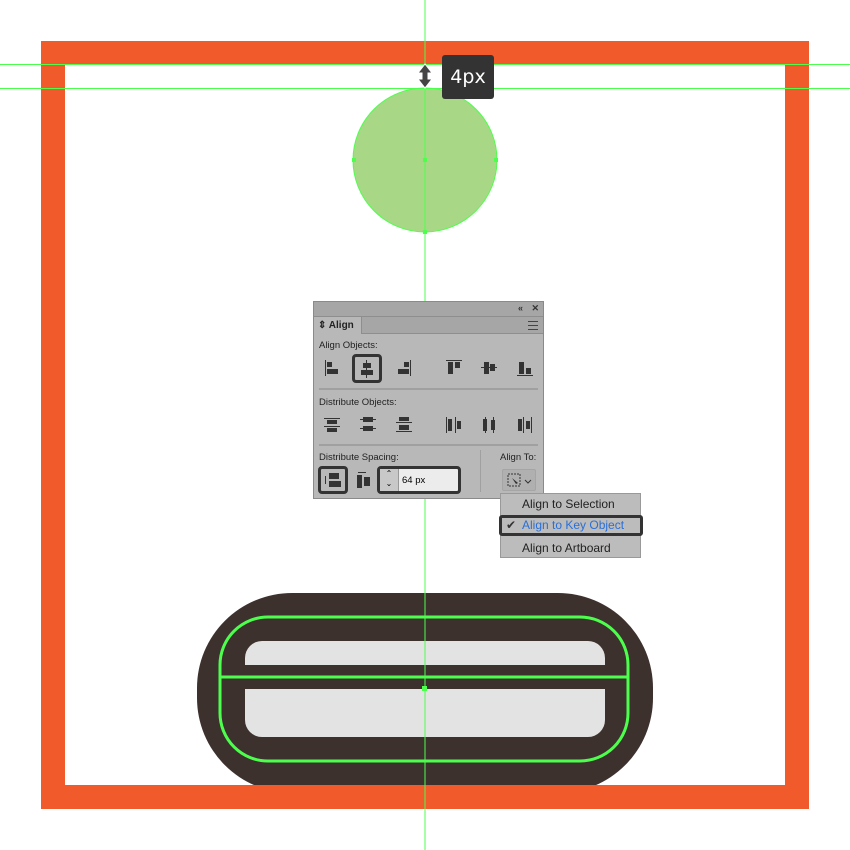 This screenshot has width=850, height=850. I want to click on menu-item-align-to-artboard: Align to Artboard, so click(570, 548).